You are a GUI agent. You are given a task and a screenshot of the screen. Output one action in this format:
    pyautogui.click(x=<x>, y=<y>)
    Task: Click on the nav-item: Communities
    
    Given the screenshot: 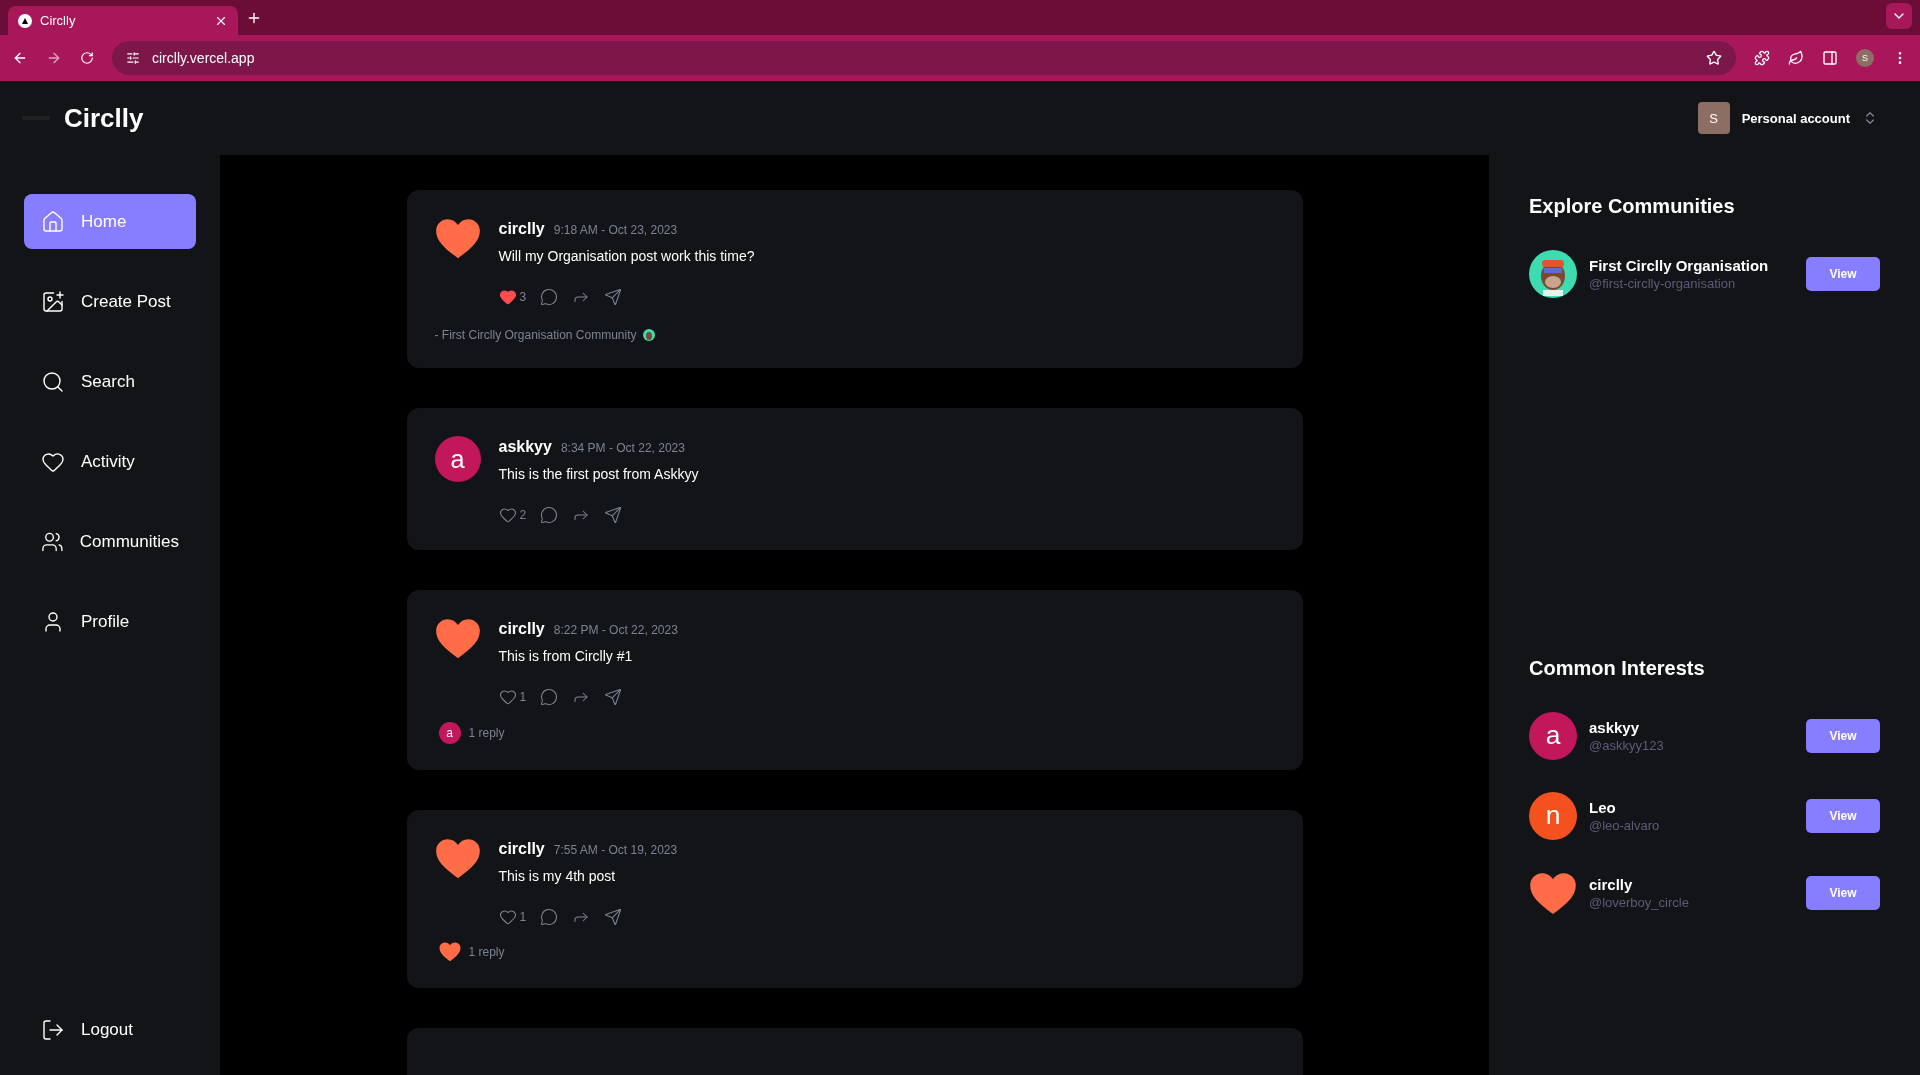 What is the action you would take?
    pyautogui.click(x=110, y=541)
    